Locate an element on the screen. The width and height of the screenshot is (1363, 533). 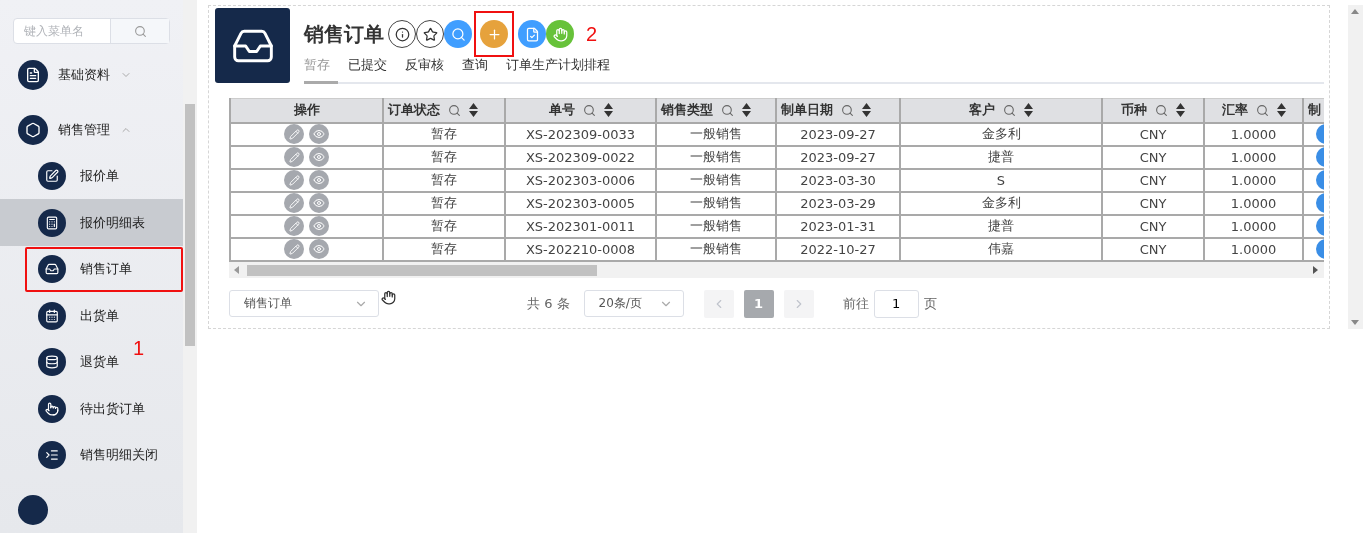
document-check-button is located at coordinates (532, 34).